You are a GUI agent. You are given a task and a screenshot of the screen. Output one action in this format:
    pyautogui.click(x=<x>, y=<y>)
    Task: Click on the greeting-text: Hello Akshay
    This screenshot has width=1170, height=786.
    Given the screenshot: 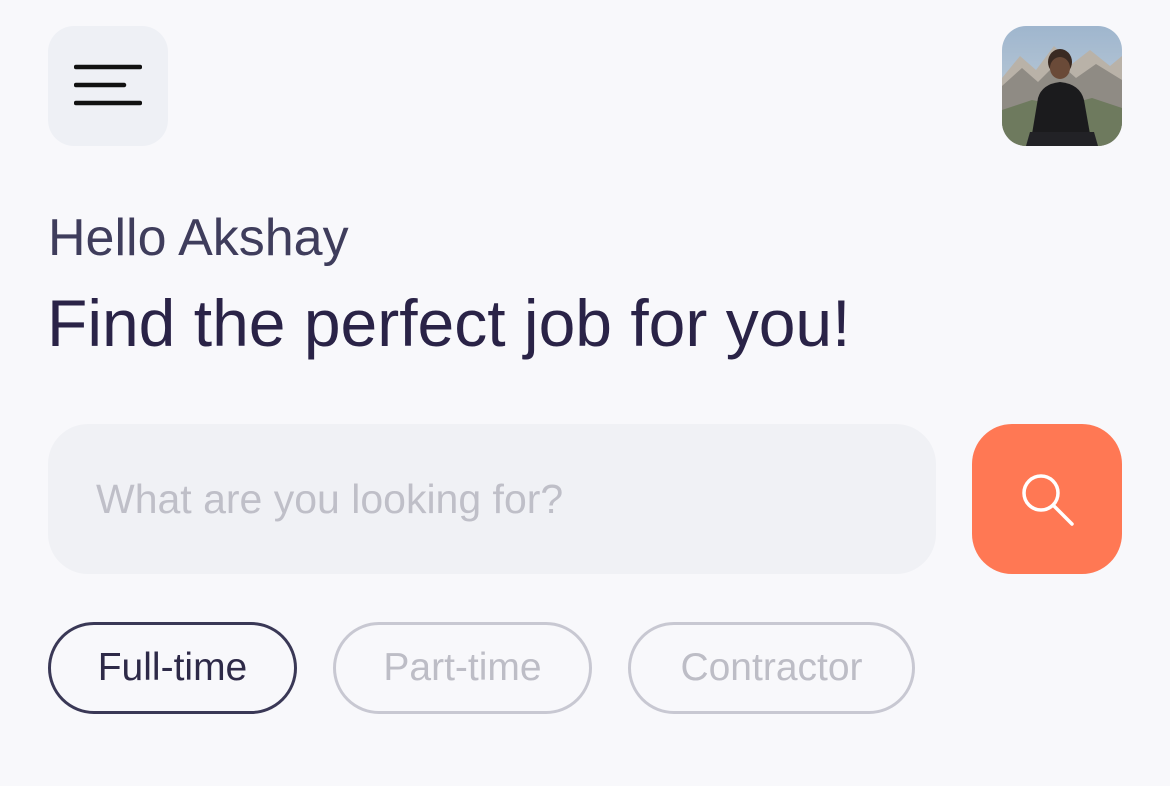 What is the action you would take?
    pyautogui.click(x=198, y=238)
    